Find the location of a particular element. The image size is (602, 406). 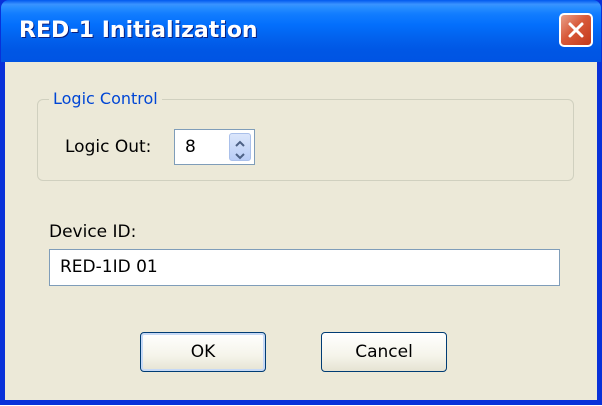

chevron-down-icon is located at coordinates (240, 153).